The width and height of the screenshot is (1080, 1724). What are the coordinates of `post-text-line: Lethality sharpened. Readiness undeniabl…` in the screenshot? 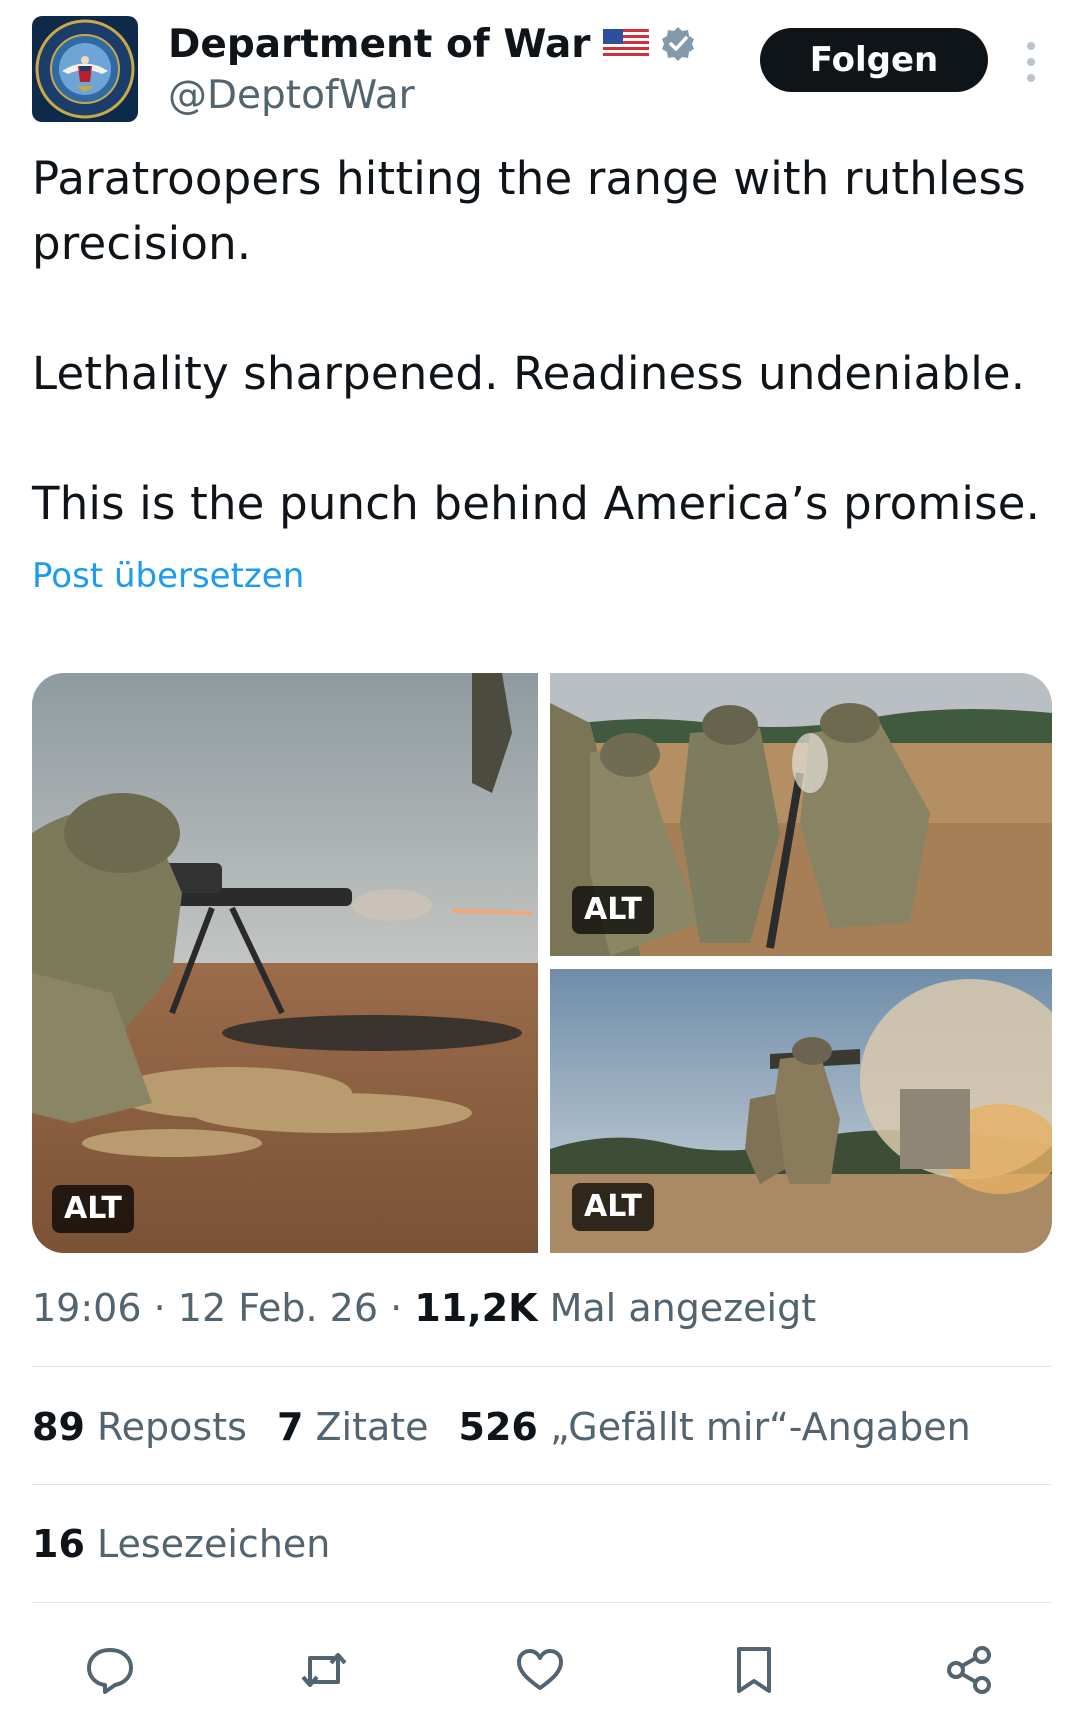 It's located at (529, 373).